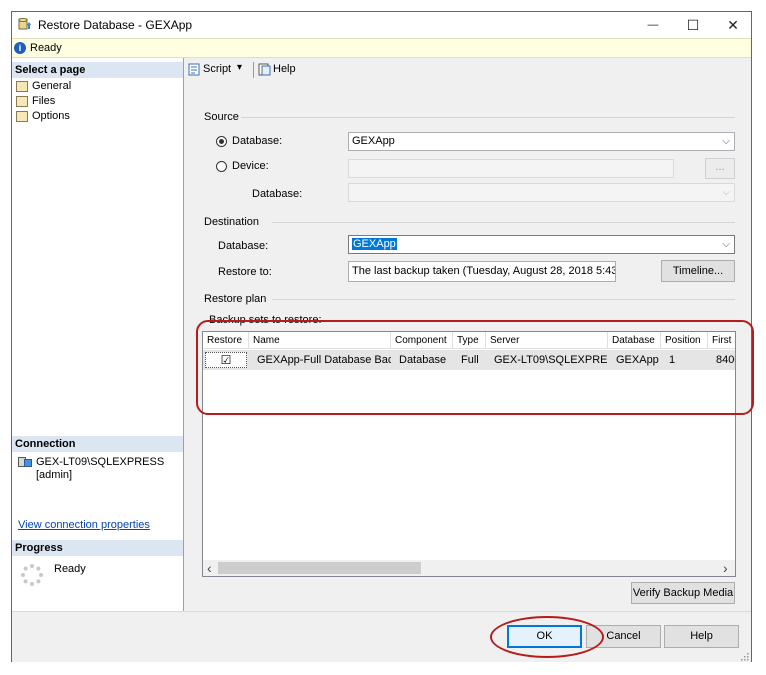 The image size is (766, 675). I want to click on page-item-files: Files, so click(35, 101).